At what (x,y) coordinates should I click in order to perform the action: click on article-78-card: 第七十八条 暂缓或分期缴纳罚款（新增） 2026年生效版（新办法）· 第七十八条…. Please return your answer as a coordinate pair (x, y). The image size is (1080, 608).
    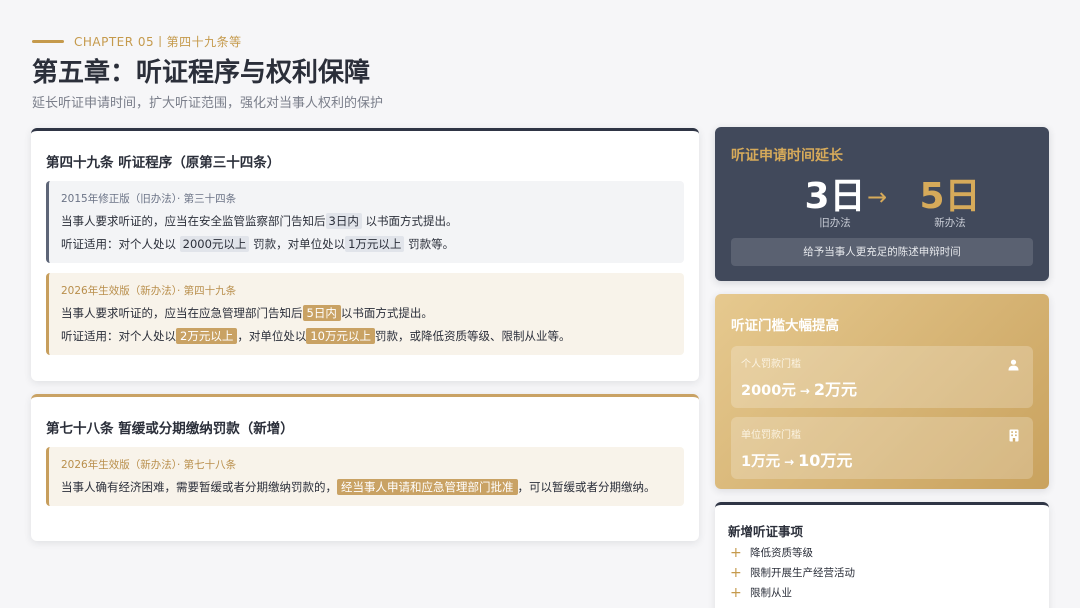
    Looking at the image, I should click on (365, 467).